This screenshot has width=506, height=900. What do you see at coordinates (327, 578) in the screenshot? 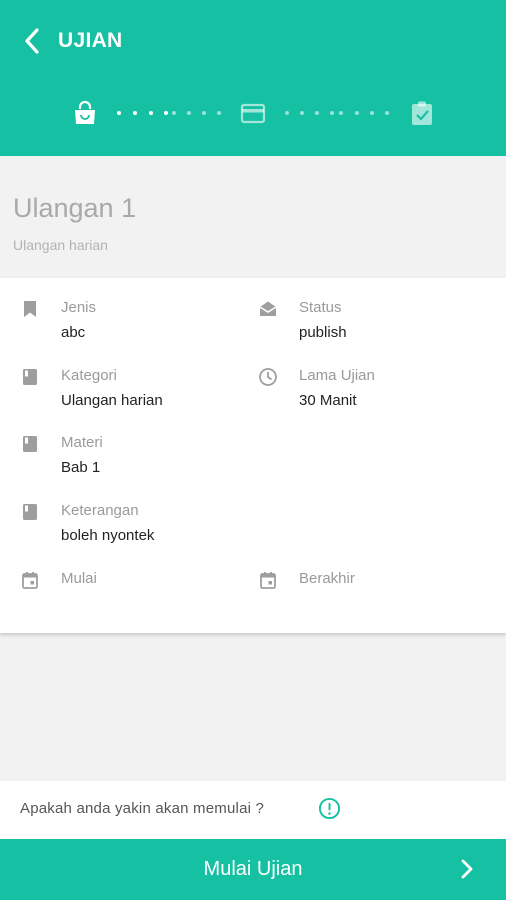
I see `field-label: Berakhir` at bounding box center [327, 578].